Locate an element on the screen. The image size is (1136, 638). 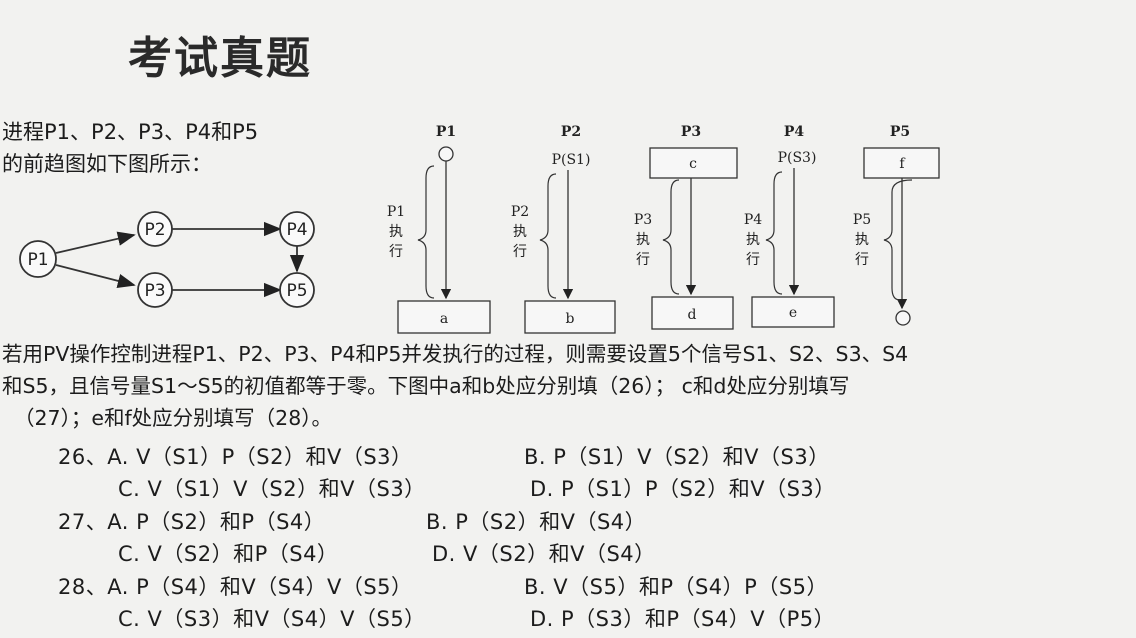
q27-option-b: B. P（S2）和V（S4） is located at coordinates (536, 522).